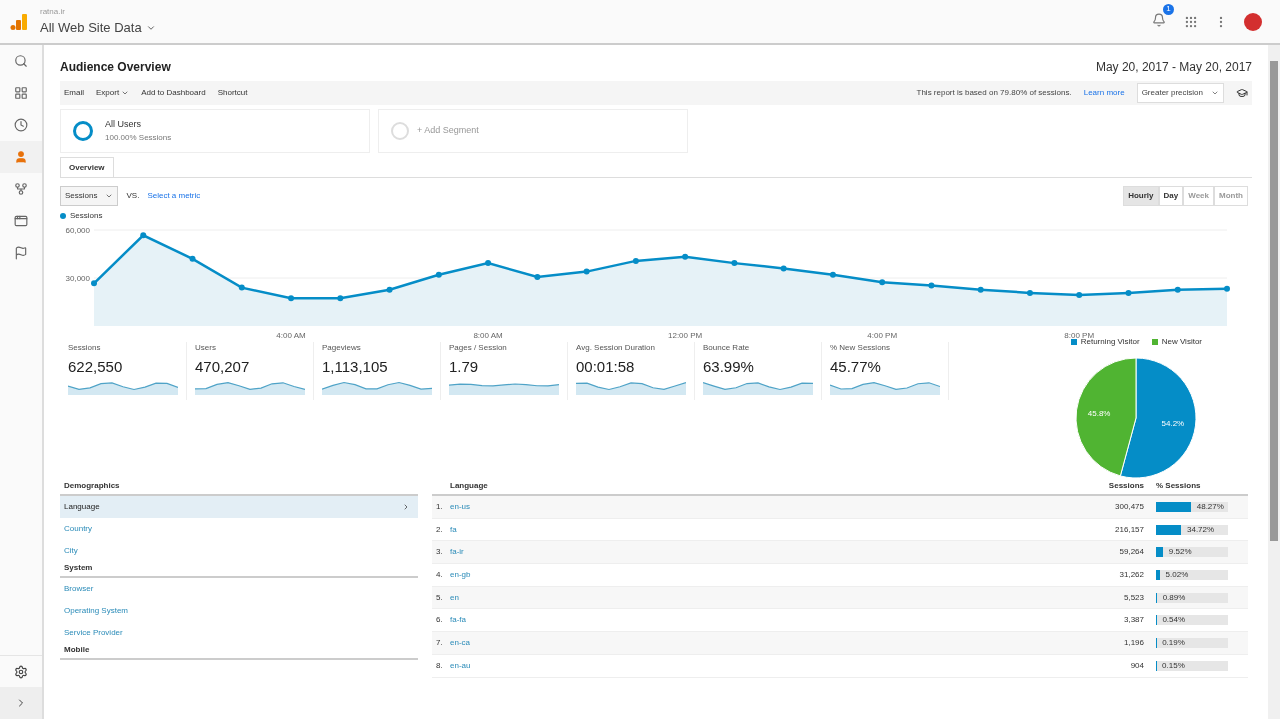  Describe the element at coordinates (1073, 342) in the screenshot. I see `legend-swatch-icon` at that location.